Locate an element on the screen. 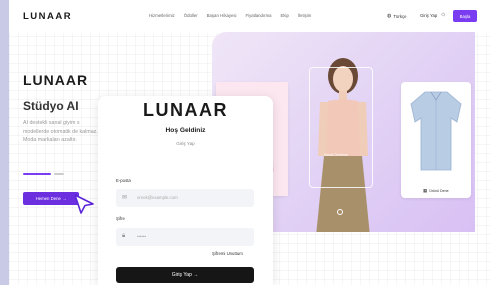 The width and height of the screenshot is (491, 285). password-placeholder: •••••• is located at coordinates (142, 236).